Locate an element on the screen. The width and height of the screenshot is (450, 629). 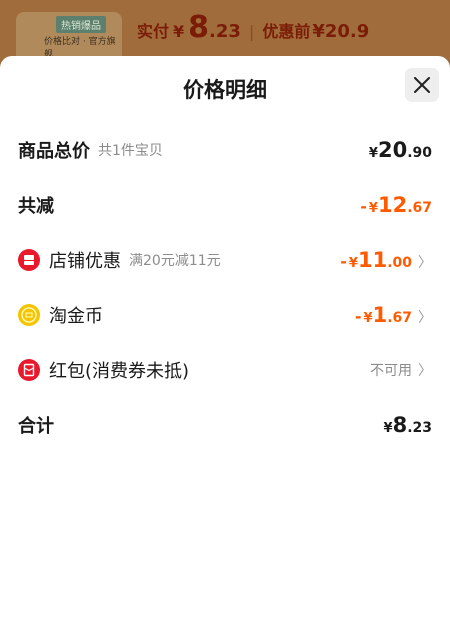
original-price-value: ¥20.9 is located at coordinates (341, 31).